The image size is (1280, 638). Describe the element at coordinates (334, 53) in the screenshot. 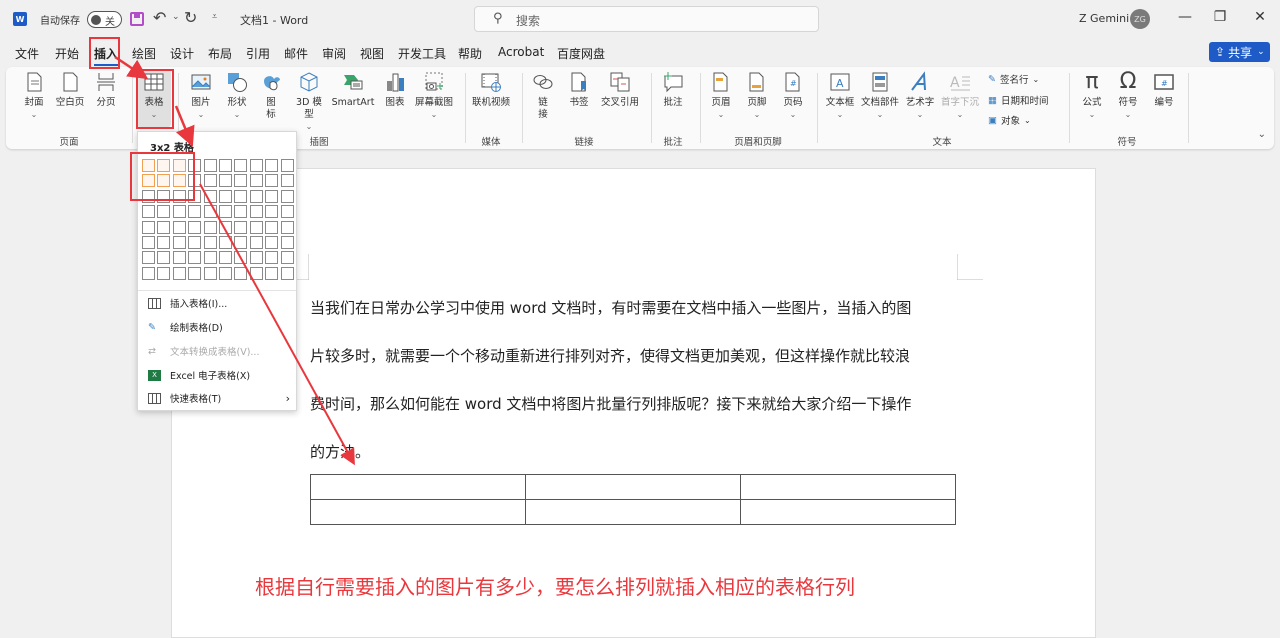

I see `tab-review: 审阅` at that location.